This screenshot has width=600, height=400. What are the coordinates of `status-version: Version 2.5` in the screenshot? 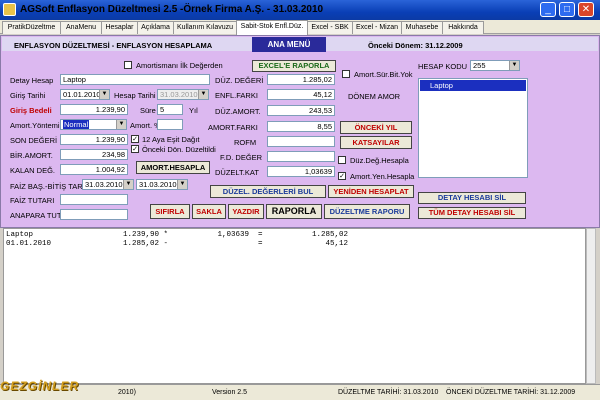 It's located at (230, 392).